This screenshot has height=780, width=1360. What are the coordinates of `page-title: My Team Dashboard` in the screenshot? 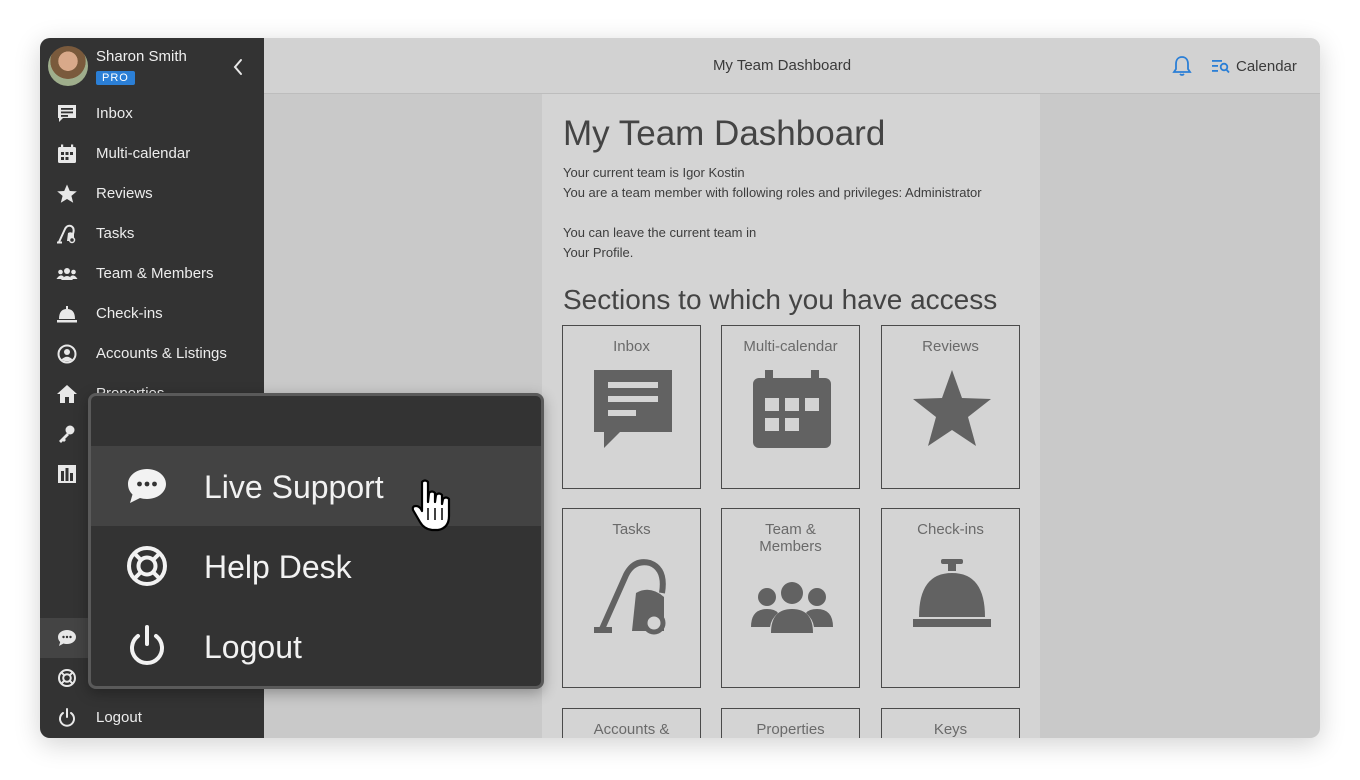 It's located at (724, 133).